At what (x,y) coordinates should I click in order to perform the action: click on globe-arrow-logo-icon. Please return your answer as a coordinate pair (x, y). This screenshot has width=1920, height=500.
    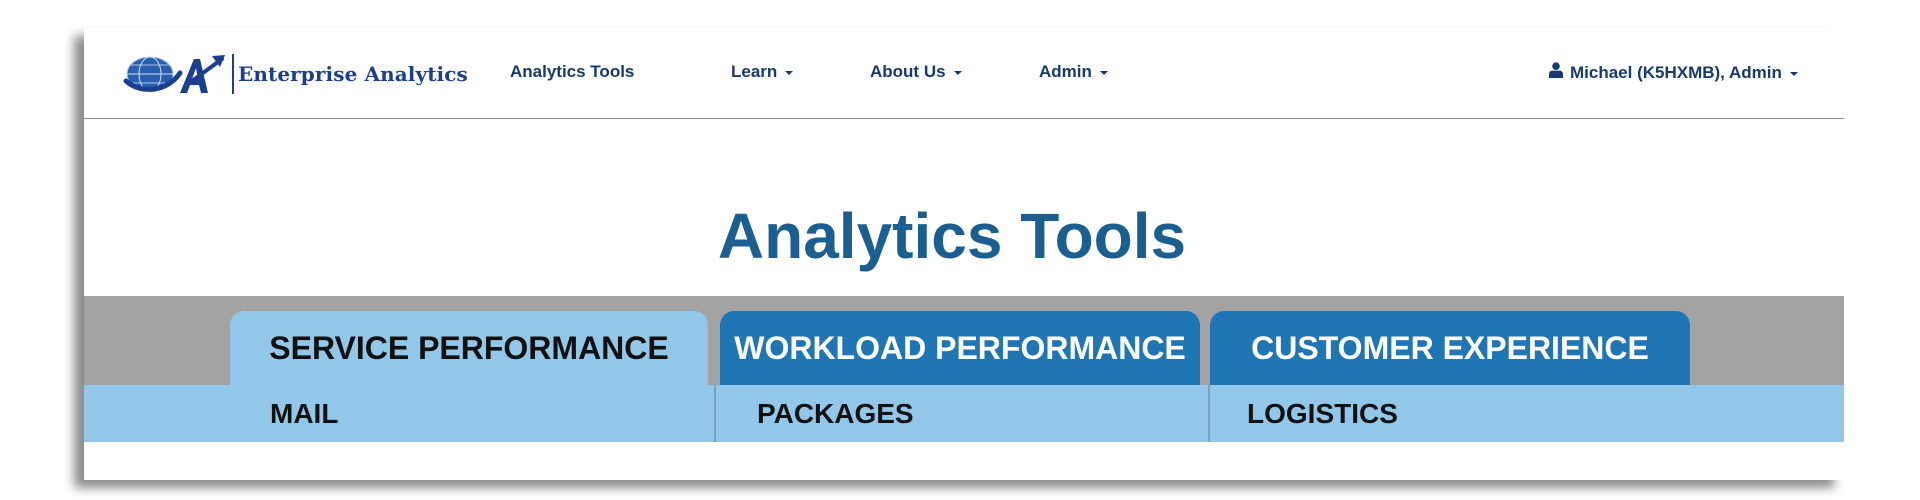
    Looking at the image, I should click on (174, 74).